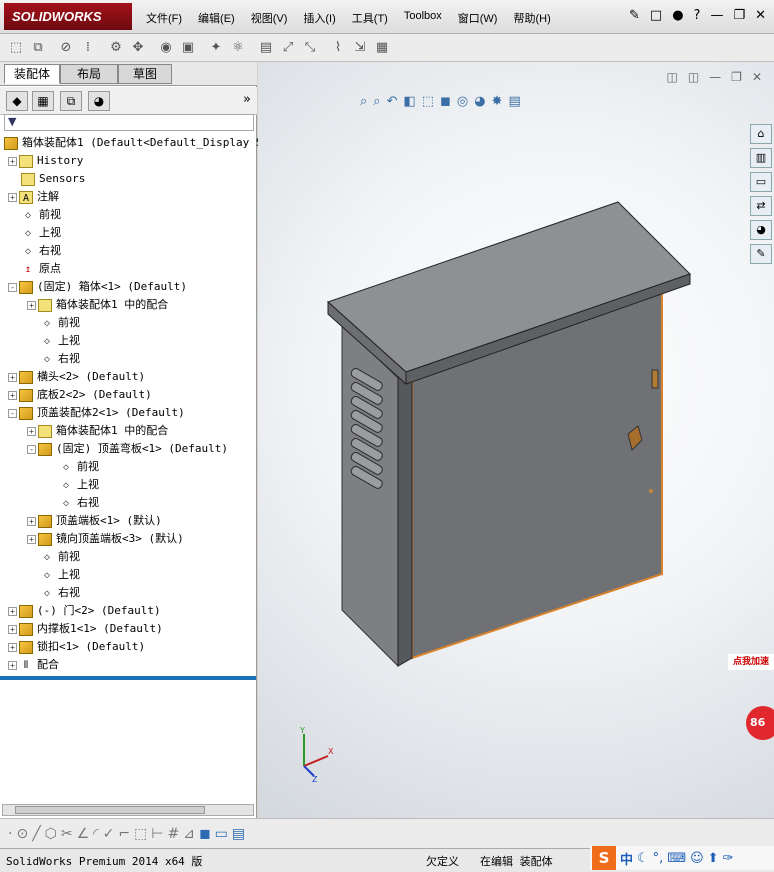 The height and width of the screenshot is (872, 774). I want to click on instant3d-icon: ▦, so click(382, 48).